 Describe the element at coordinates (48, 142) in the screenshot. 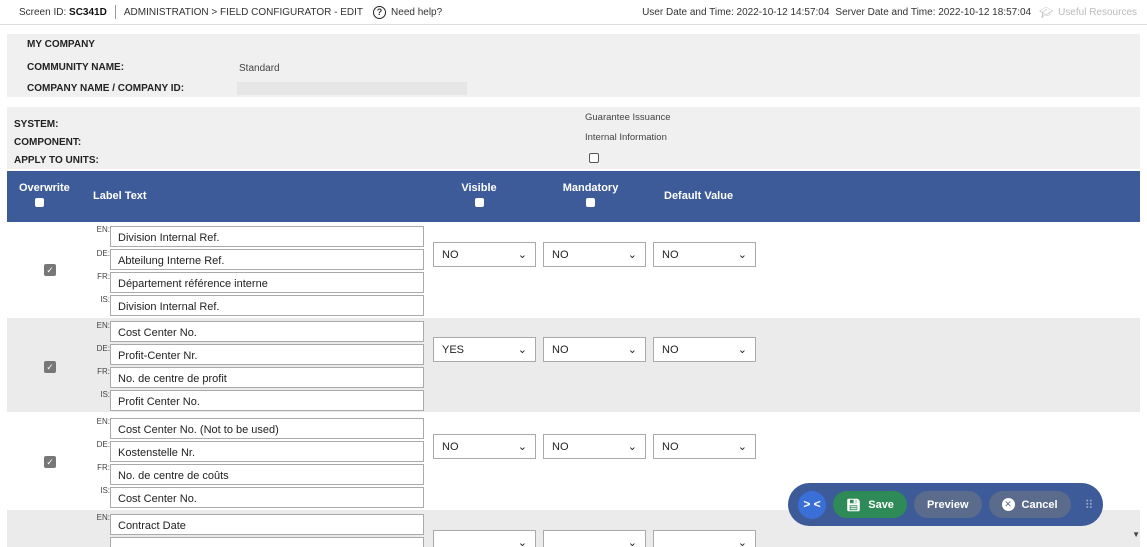

I see `component-label: COMPONENT:` at that location.